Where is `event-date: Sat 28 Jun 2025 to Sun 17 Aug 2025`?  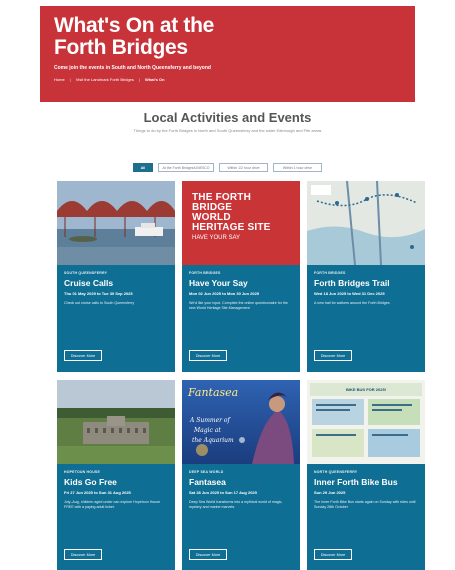
event-date: Sat 28 Jun 2025 to Sun 17 Aug 2025 is located at coordinates (223, 492).